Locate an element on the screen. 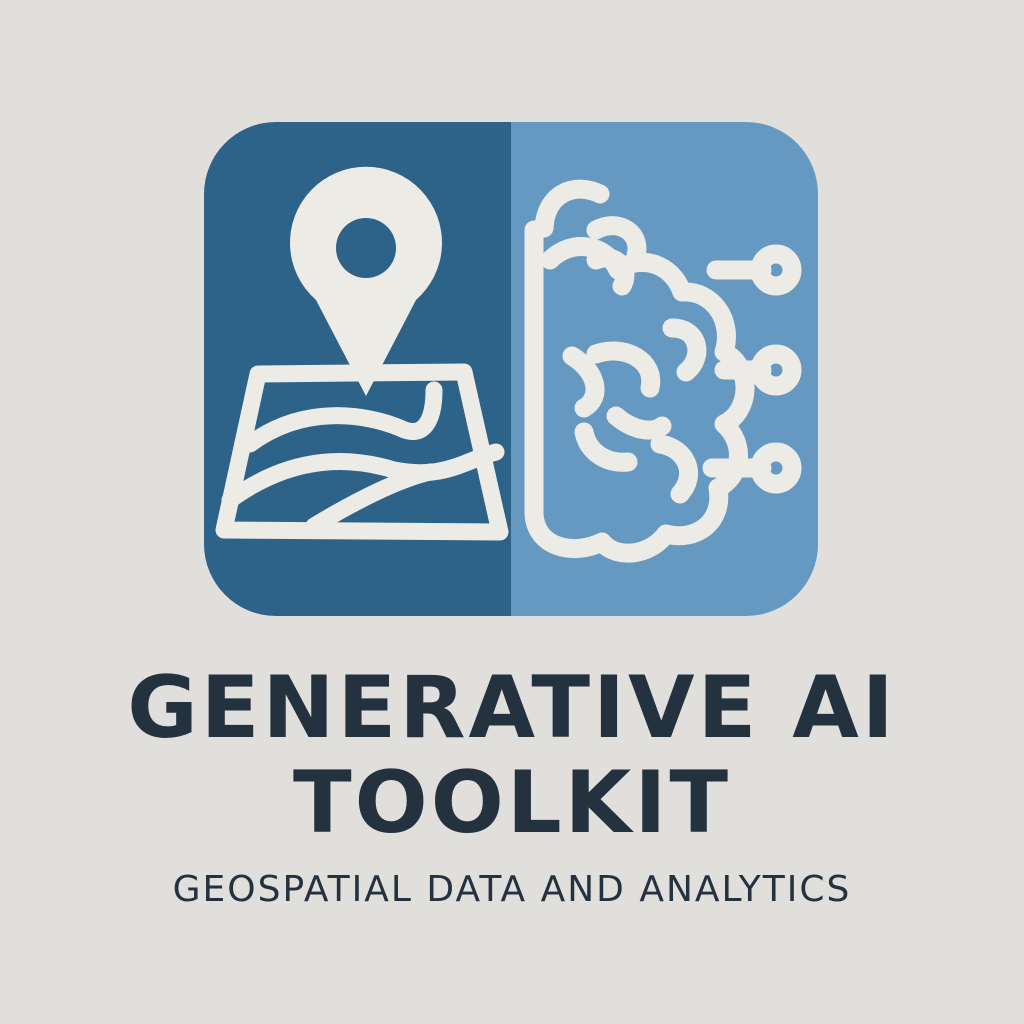 This screenshot has height=1024, width=1024. logo-tagline: GEOSPATIAL DATA AND ANALYTICS is located at coordinates (512, 889).